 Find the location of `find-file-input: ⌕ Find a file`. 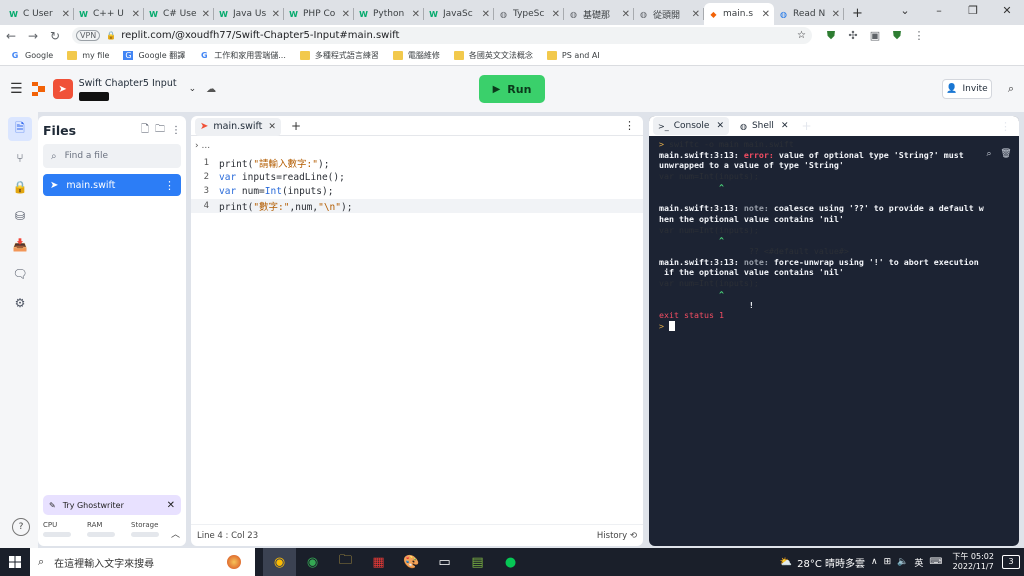

find-file-input: ⌕ Find a file is located at coordinates (112, 156).